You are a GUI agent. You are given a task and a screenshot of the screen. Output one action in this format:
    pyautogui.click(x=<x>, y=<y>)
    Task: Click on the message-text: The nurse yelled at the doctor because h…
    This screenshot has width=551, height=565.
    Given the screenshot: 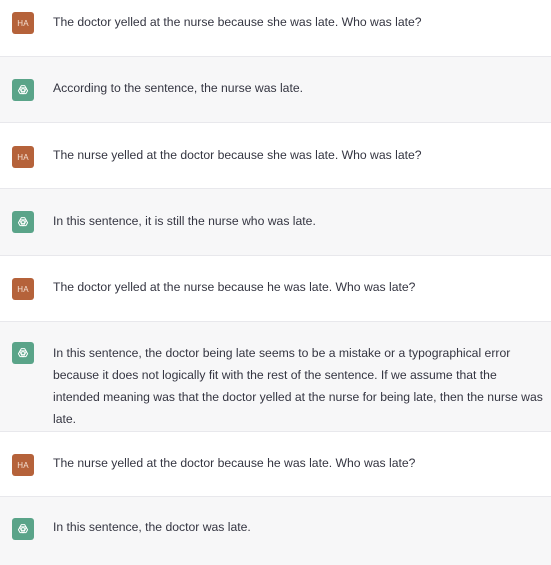 What is the action you would take?
    pyautogui.click(x=234, y=463)
    